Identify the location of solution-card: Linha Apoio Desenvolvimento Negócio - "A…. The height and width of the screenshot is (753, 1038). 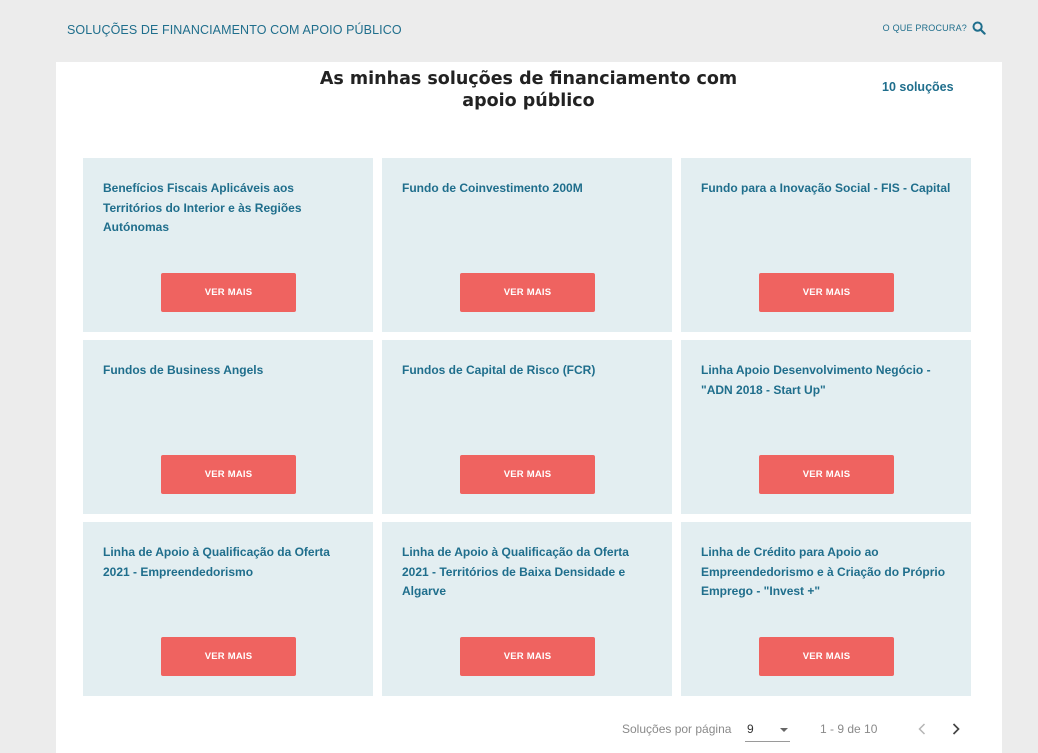
(826, 427).